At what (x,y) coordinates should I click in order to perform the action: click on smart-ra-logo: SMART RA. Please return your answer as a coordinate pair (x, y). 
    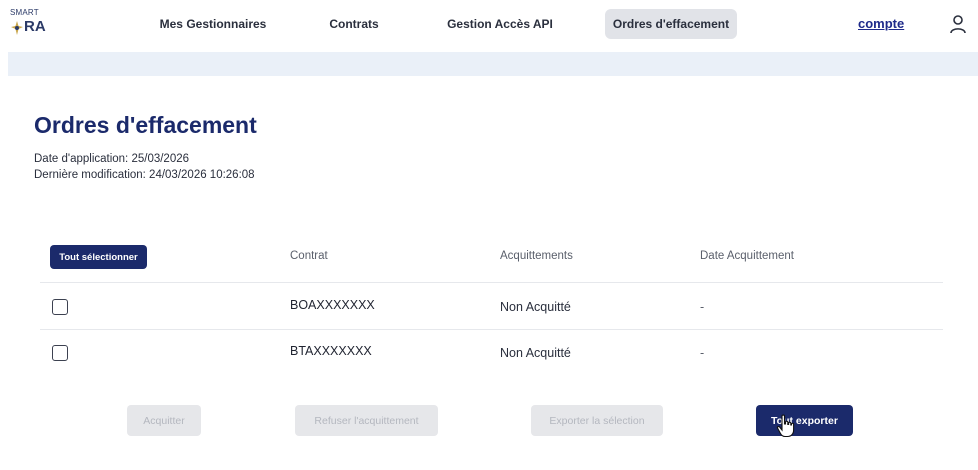
    Looking at the image, I should click on (30, 23).